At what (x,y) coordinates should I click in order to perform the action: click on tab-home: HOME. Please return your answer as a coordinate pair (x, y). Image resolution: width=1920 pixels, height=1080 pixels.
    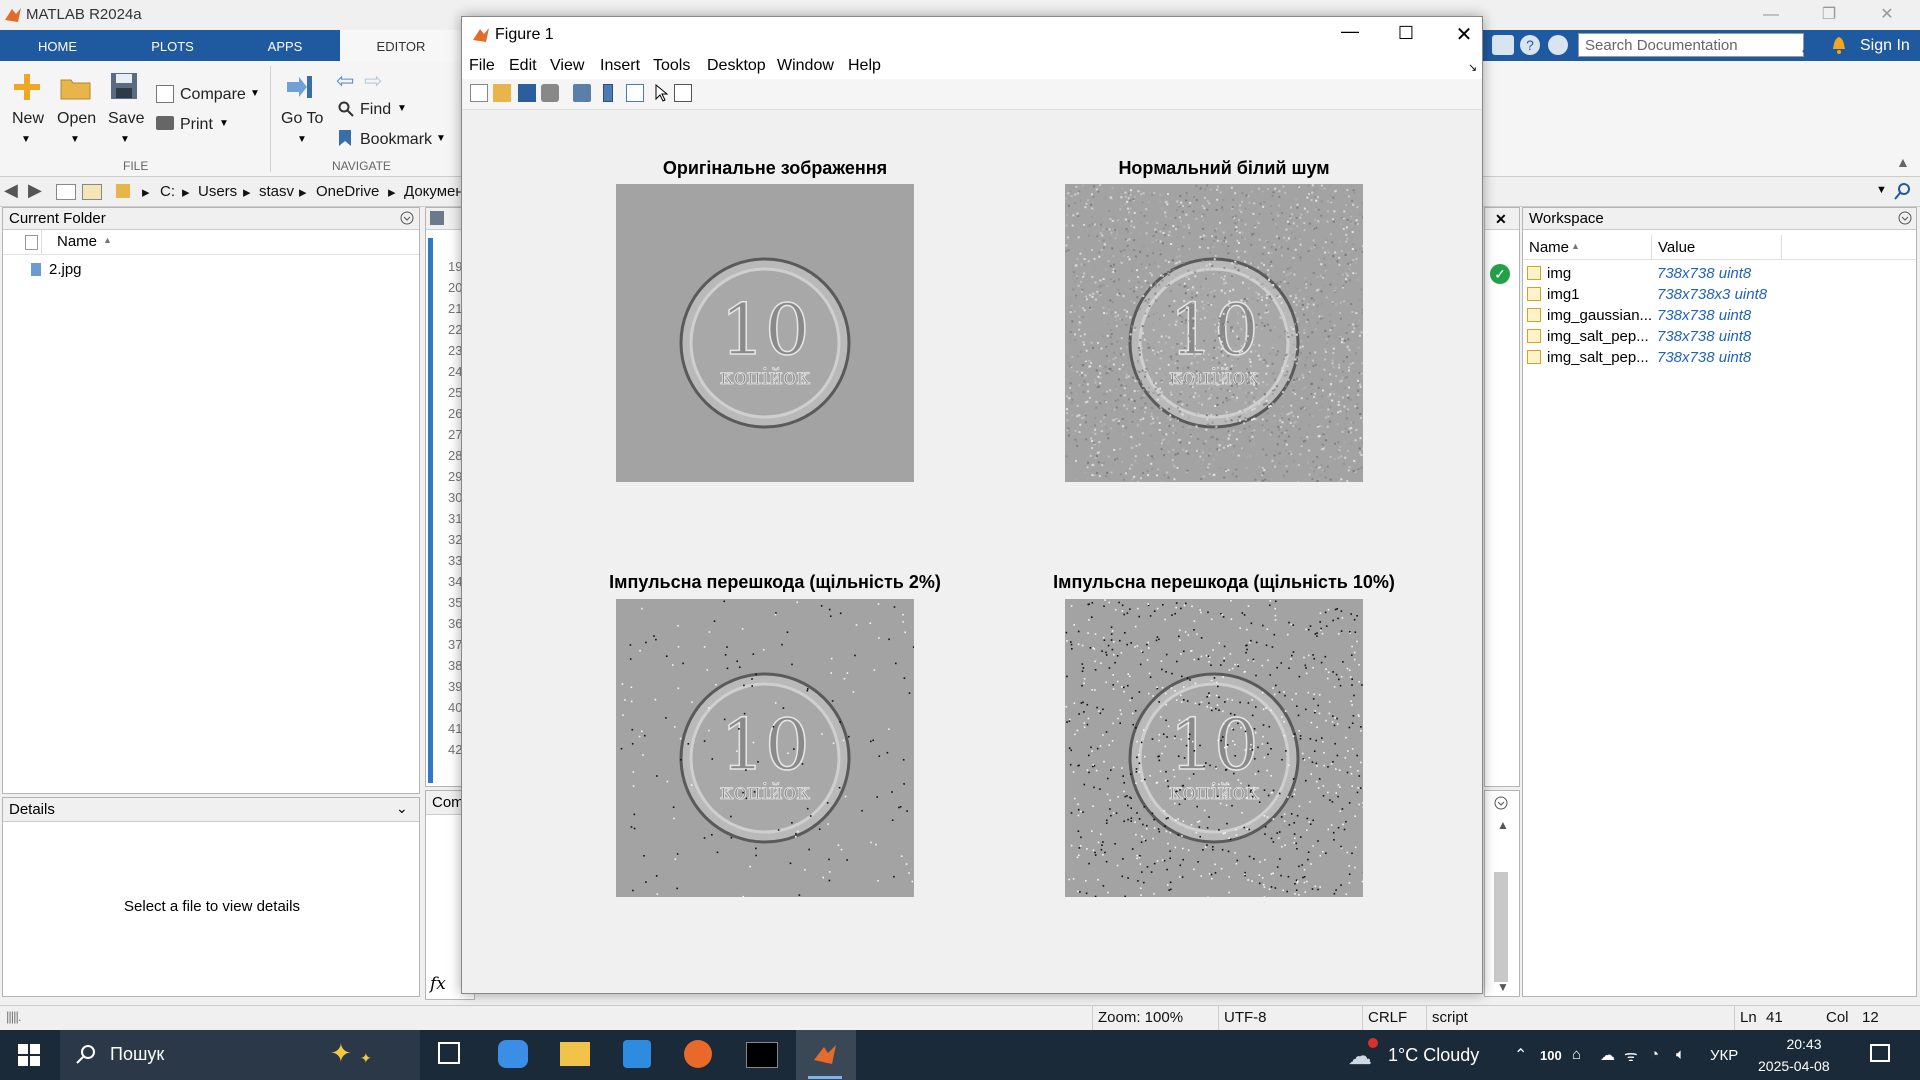
    Looking at the image, I should click on (57, 45).